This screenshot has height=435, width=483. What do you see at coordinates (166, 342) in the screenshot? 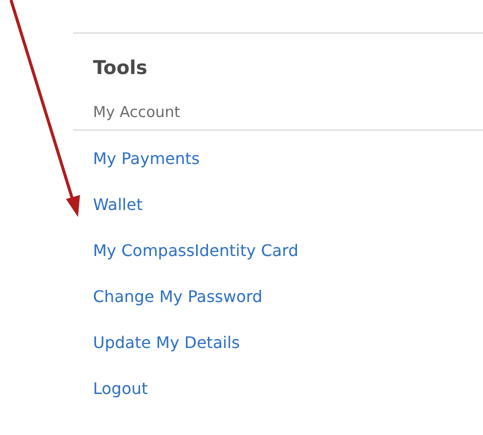
I see `menu-link: Update My Details` at bounding box center [166, 342].